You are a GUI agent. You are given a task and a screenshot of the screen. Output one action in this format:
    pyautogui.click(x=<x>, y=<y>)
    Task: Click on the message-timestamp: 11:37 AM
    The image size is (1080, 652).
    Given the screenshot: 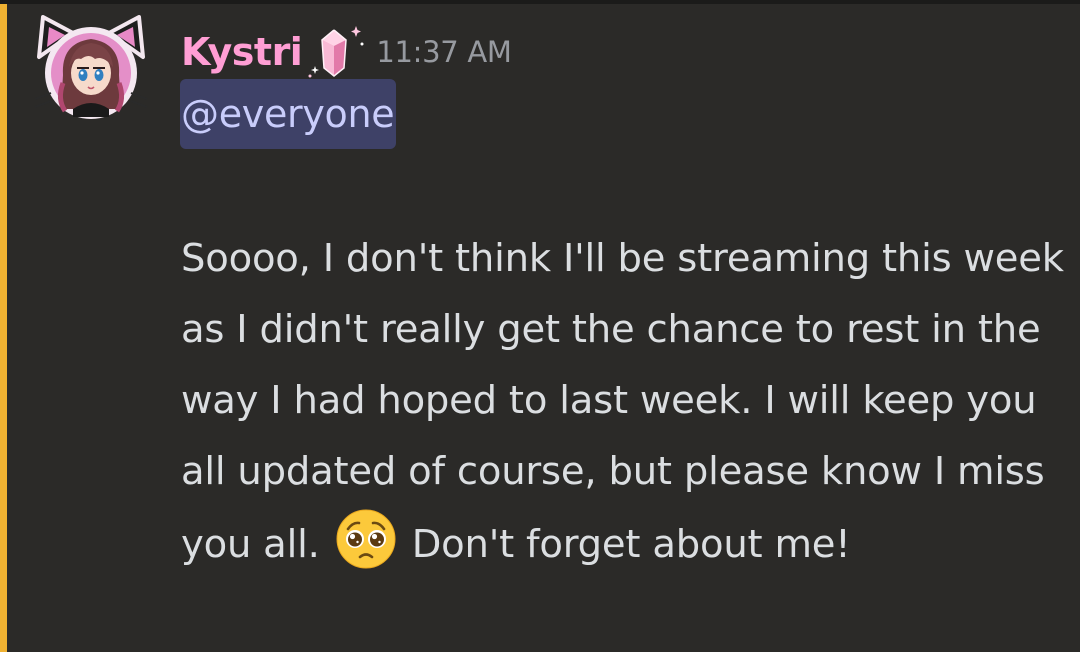 What is the action you would take?
    pyautogui.click(x=444, y=52)
    